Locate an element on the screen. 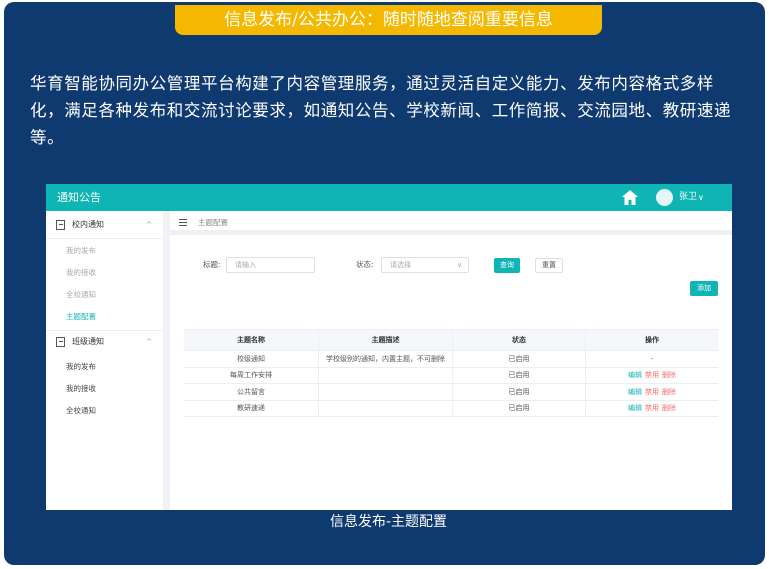 This screenshot has width=769, height=569. topic-description: 学校级别的通知，内置主题，不可删除 is located at coordinates (385, 359).